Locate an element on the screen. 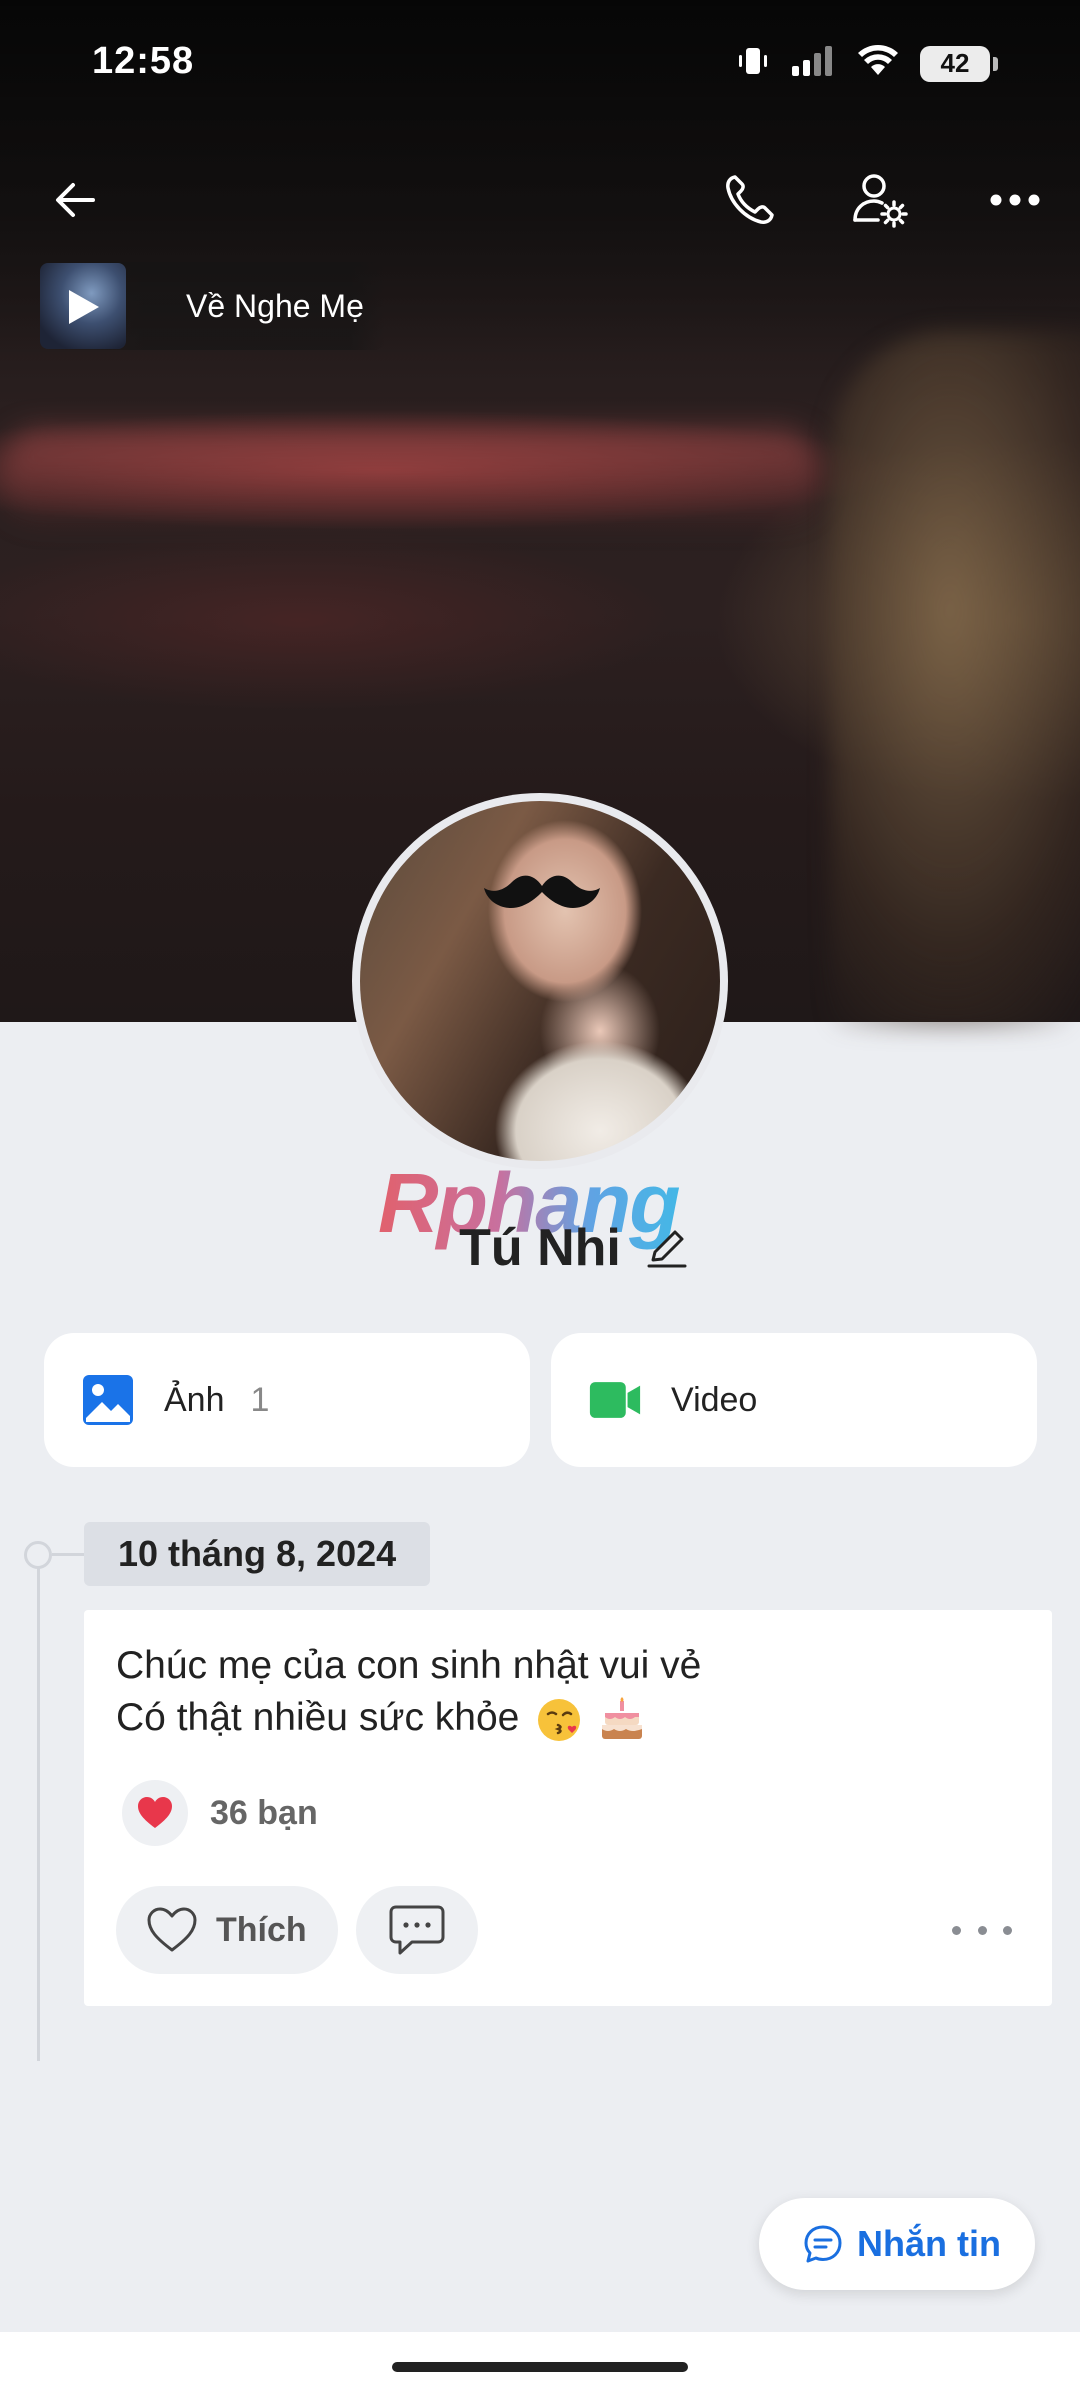 The width and height of the screenshot is (1080, 2400). phone-icon is located at coordinates (750, 199).